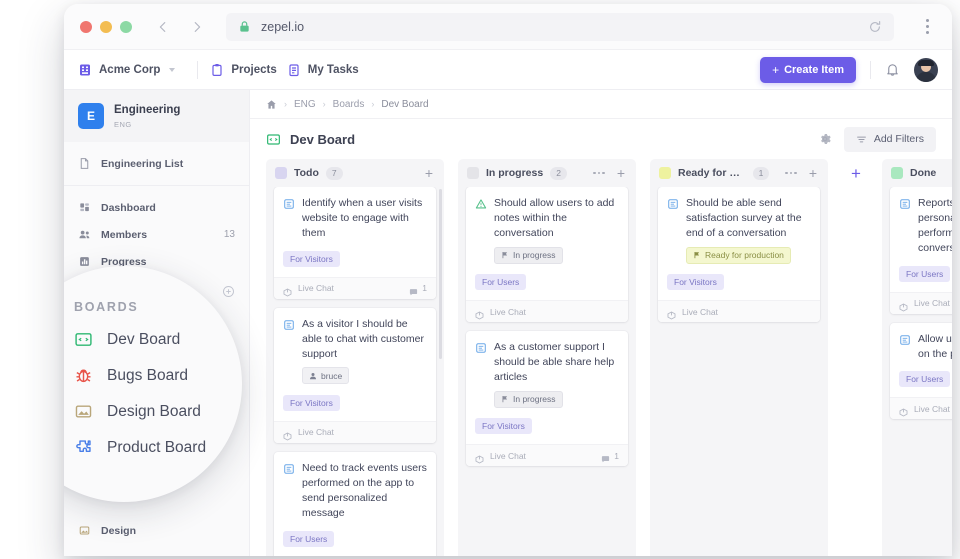 This screenshot has height=559, width=960. What do you see at coordinates (875, 27) in the screenshot?
I see `reload-icon` at bounding box center [875, 27].